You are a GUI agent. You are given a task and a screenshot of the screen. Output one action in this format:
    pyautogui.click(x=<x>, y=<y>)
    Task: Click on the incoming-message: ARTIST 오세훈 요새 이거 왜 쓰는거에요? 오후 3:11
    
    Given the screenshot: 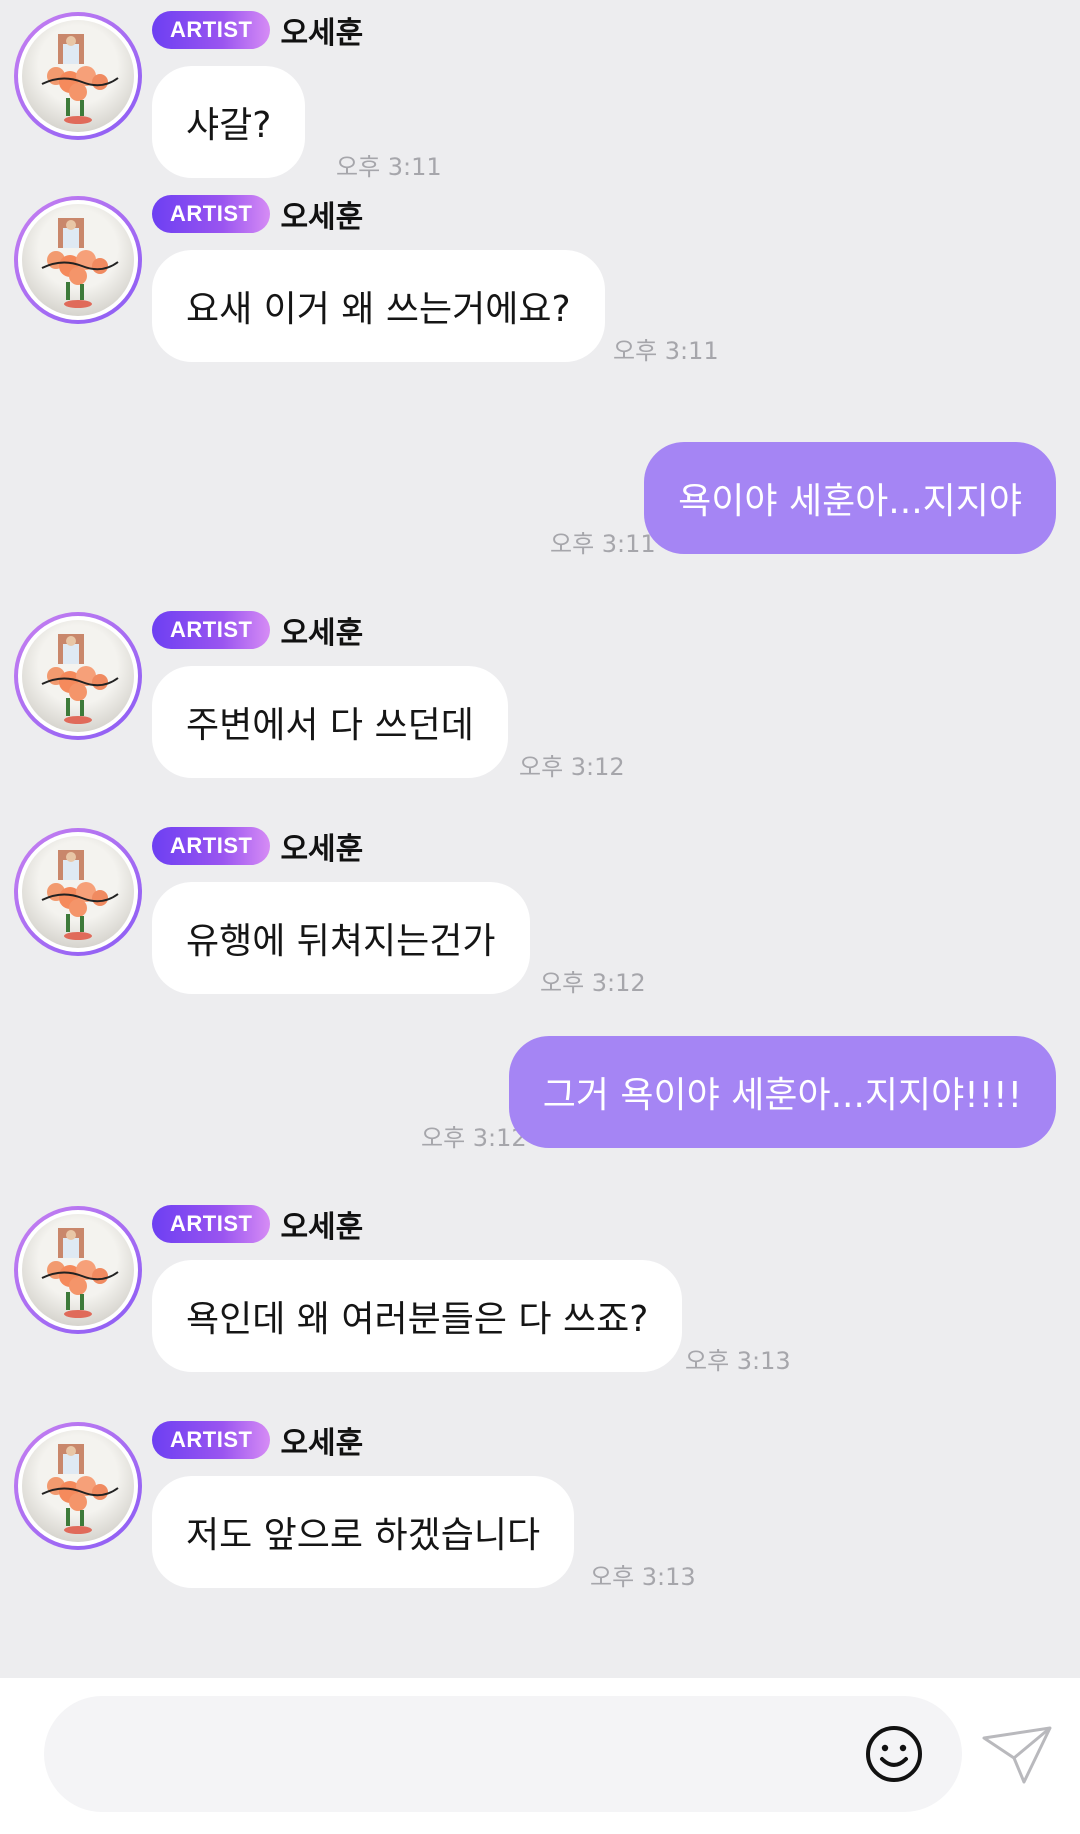 What is the action you would take?
    pyautogui.click(x=540, y=274)
    